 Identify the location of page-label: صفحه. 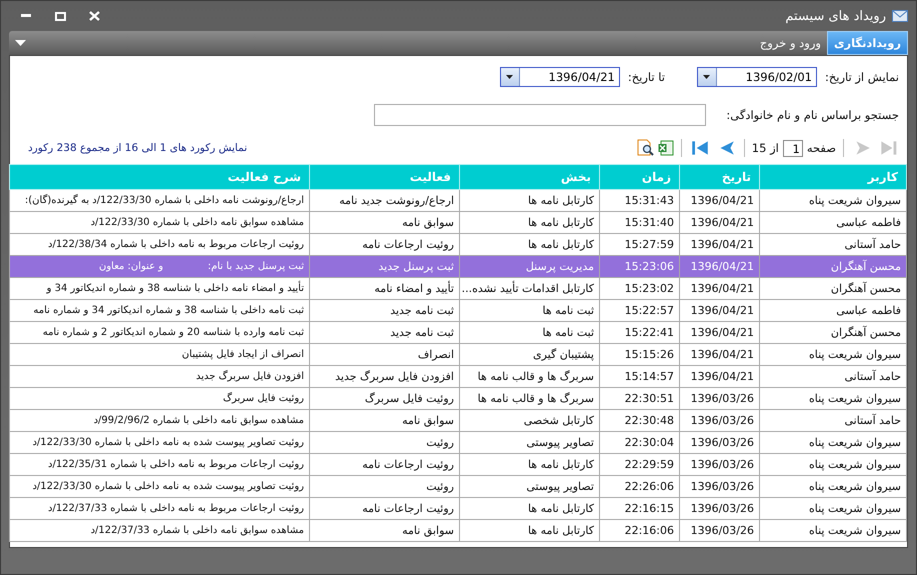
(821, 148).